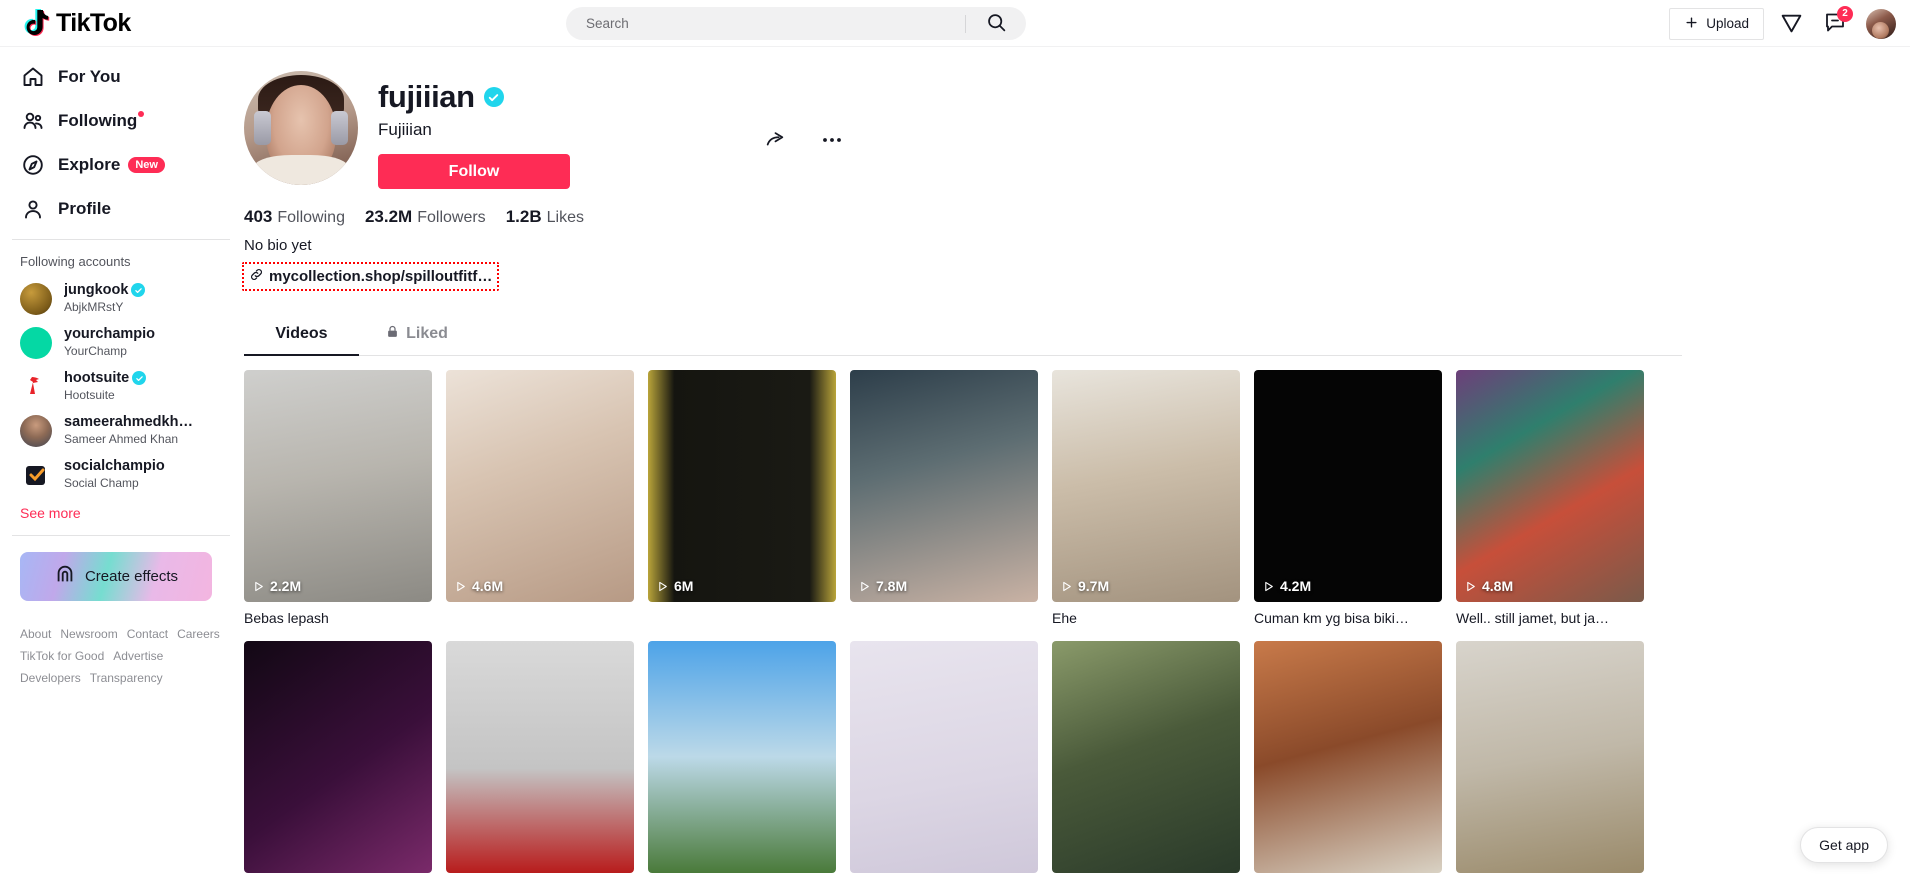  Describe the element at coordinates (474, 97) in the screenshot. I see `profile-title-row: fujiiian` at that location.